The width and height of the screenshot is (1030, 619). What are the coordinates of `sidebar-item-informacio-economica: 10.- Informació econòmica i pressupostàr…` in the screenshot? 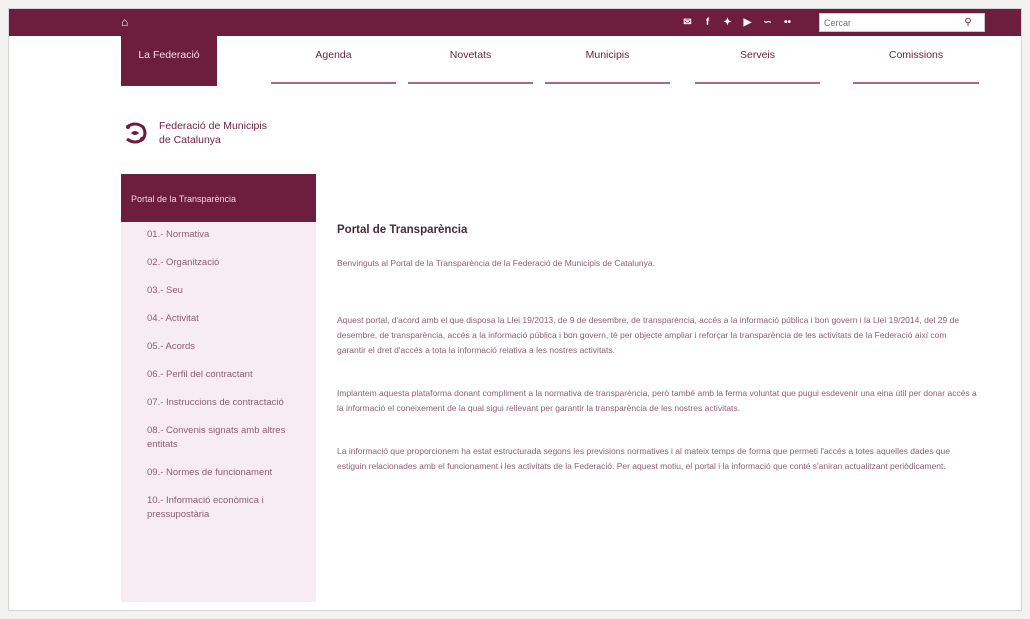 It's located at (222, 508).